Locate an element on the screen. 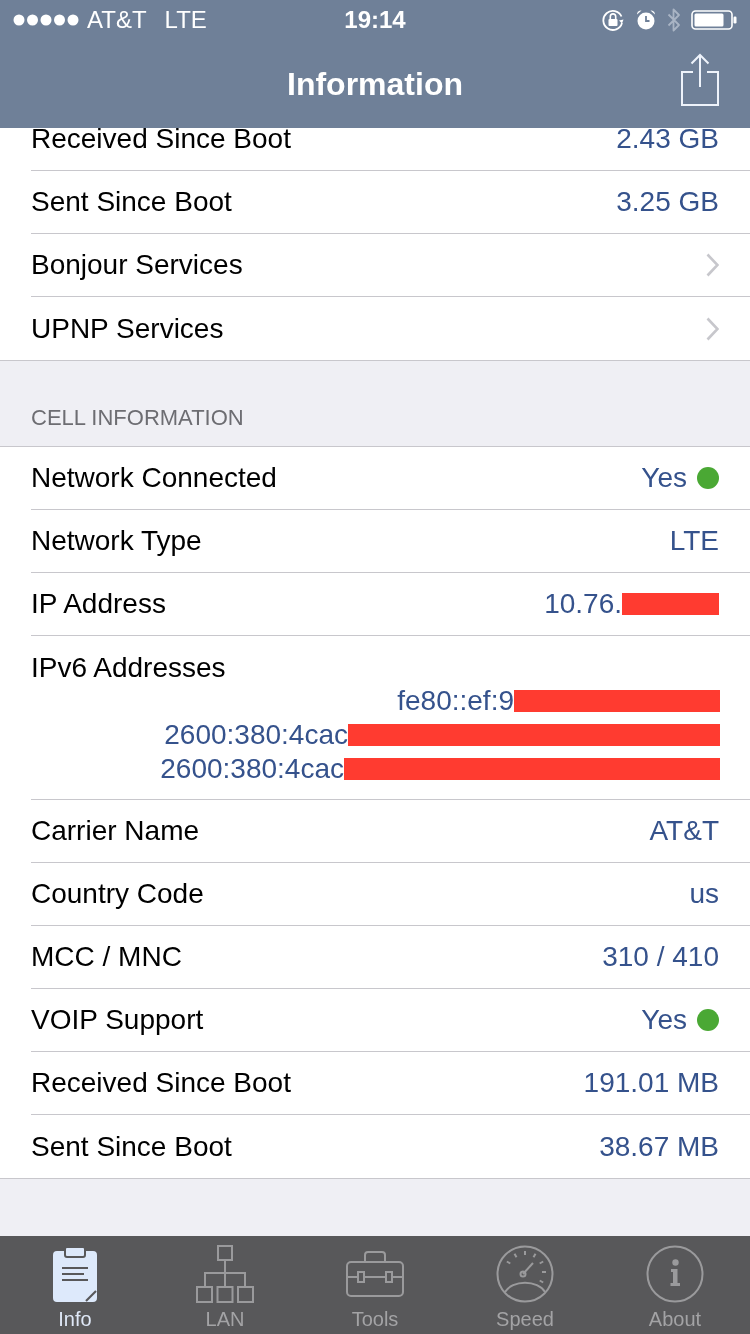 The width and height of the screenshot is (750, 1334). tab-item: LAN is located at coordinates (225, 1285).